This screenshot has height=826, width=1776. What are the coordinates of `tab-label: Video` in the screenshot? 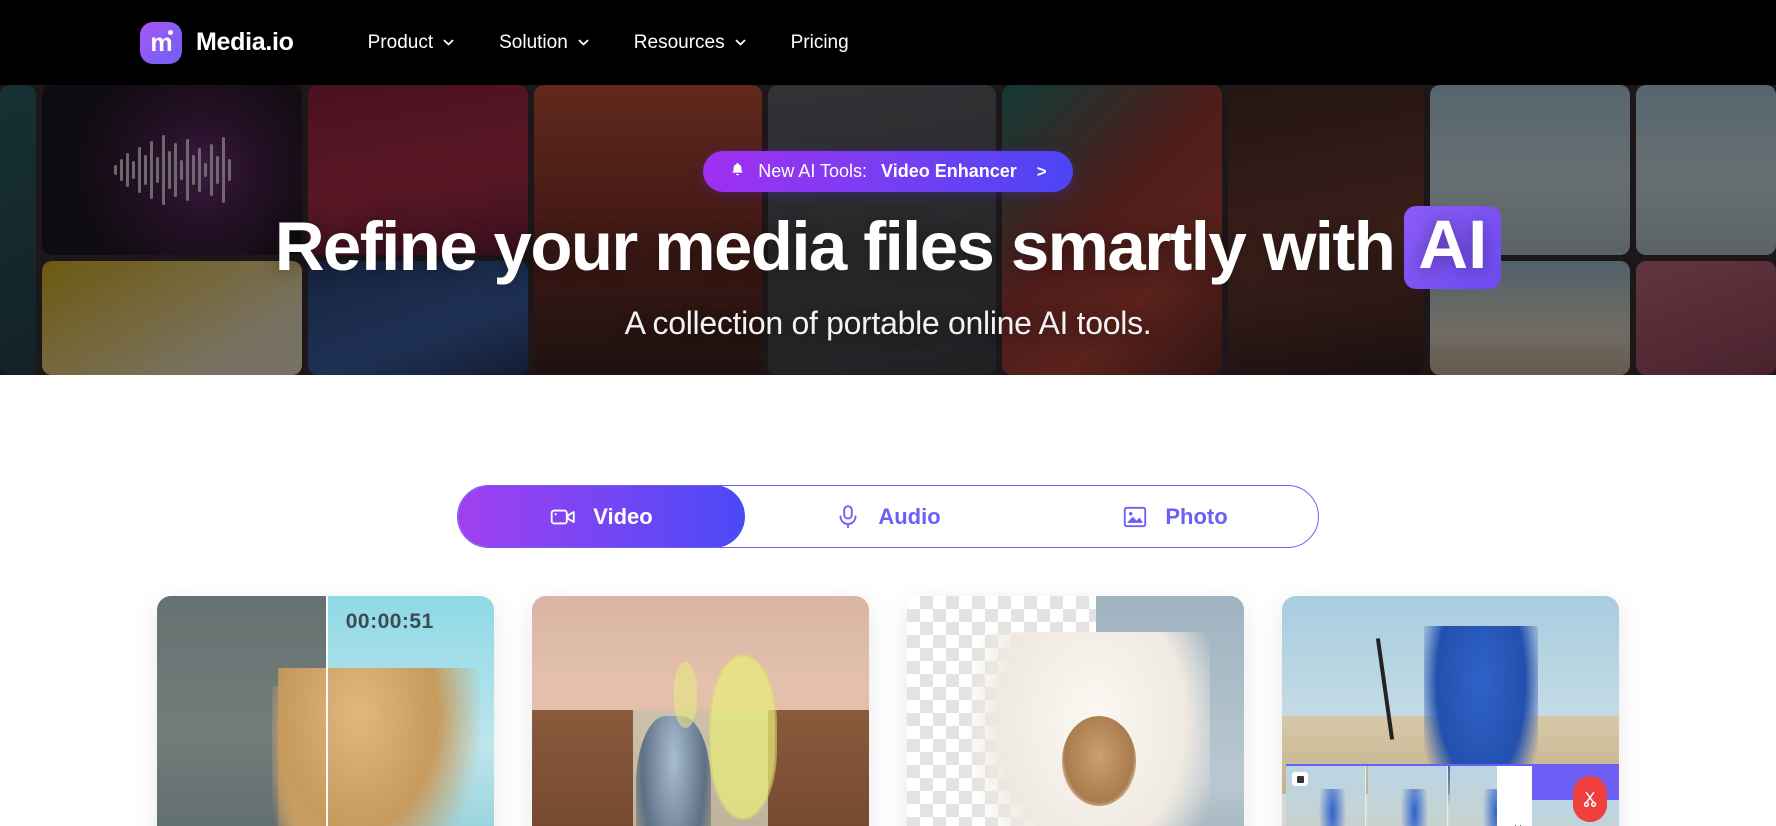 It's located at (623, 516).